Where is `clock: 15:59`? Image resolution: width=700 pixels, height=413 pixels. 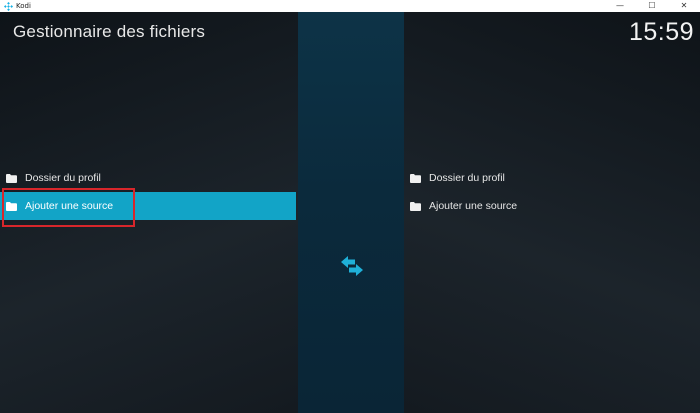
clock: 15:59 is located at coordinates (661, 32).